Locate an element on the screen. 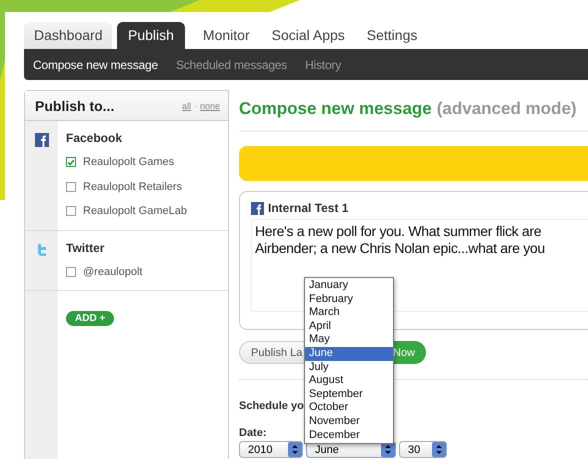  account-label: Reaulopolt Retailers is located at coordinates (132, 186).